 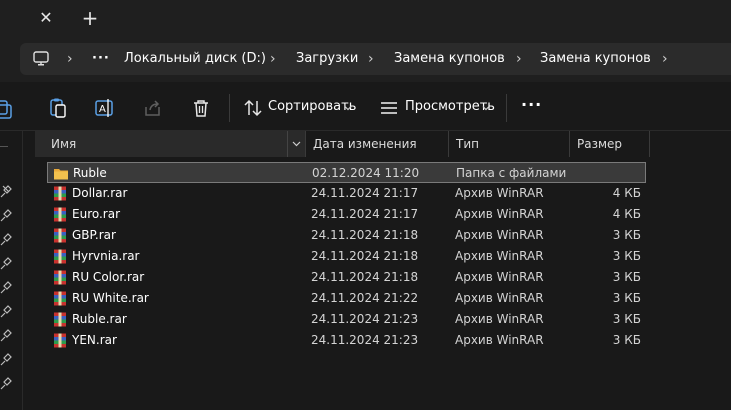 I want to click on nav-divider, so click(x=4, y=146).